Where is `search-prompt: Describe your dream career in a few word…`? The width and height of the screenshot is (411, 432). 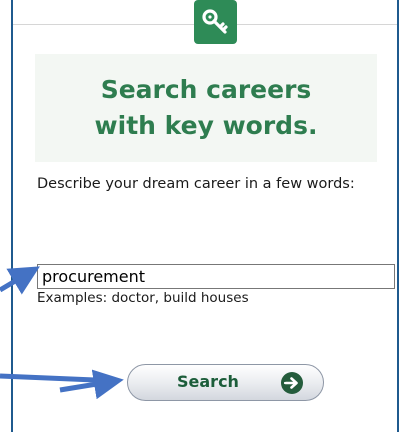
search-prompt: Describe your dream career in a few word… is located at coordinates (196, 184).